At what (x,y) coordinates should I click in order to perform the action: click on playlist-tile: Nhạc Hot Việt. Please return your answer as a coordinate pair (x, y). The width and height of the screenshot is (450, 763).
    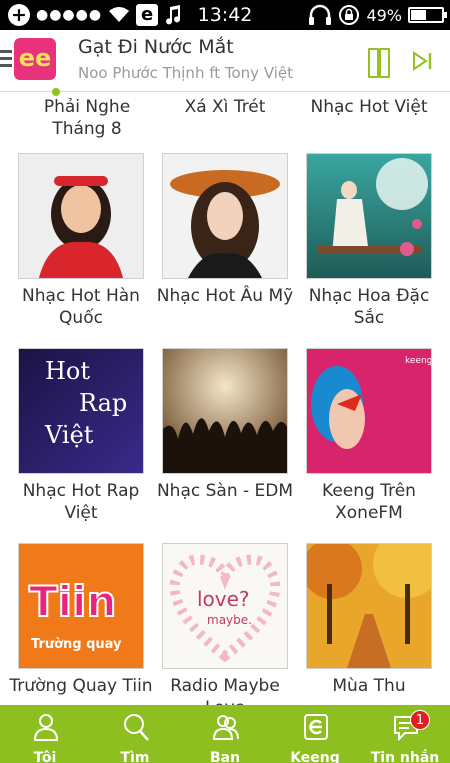
    Looking at the image, I should click on (369, 105).